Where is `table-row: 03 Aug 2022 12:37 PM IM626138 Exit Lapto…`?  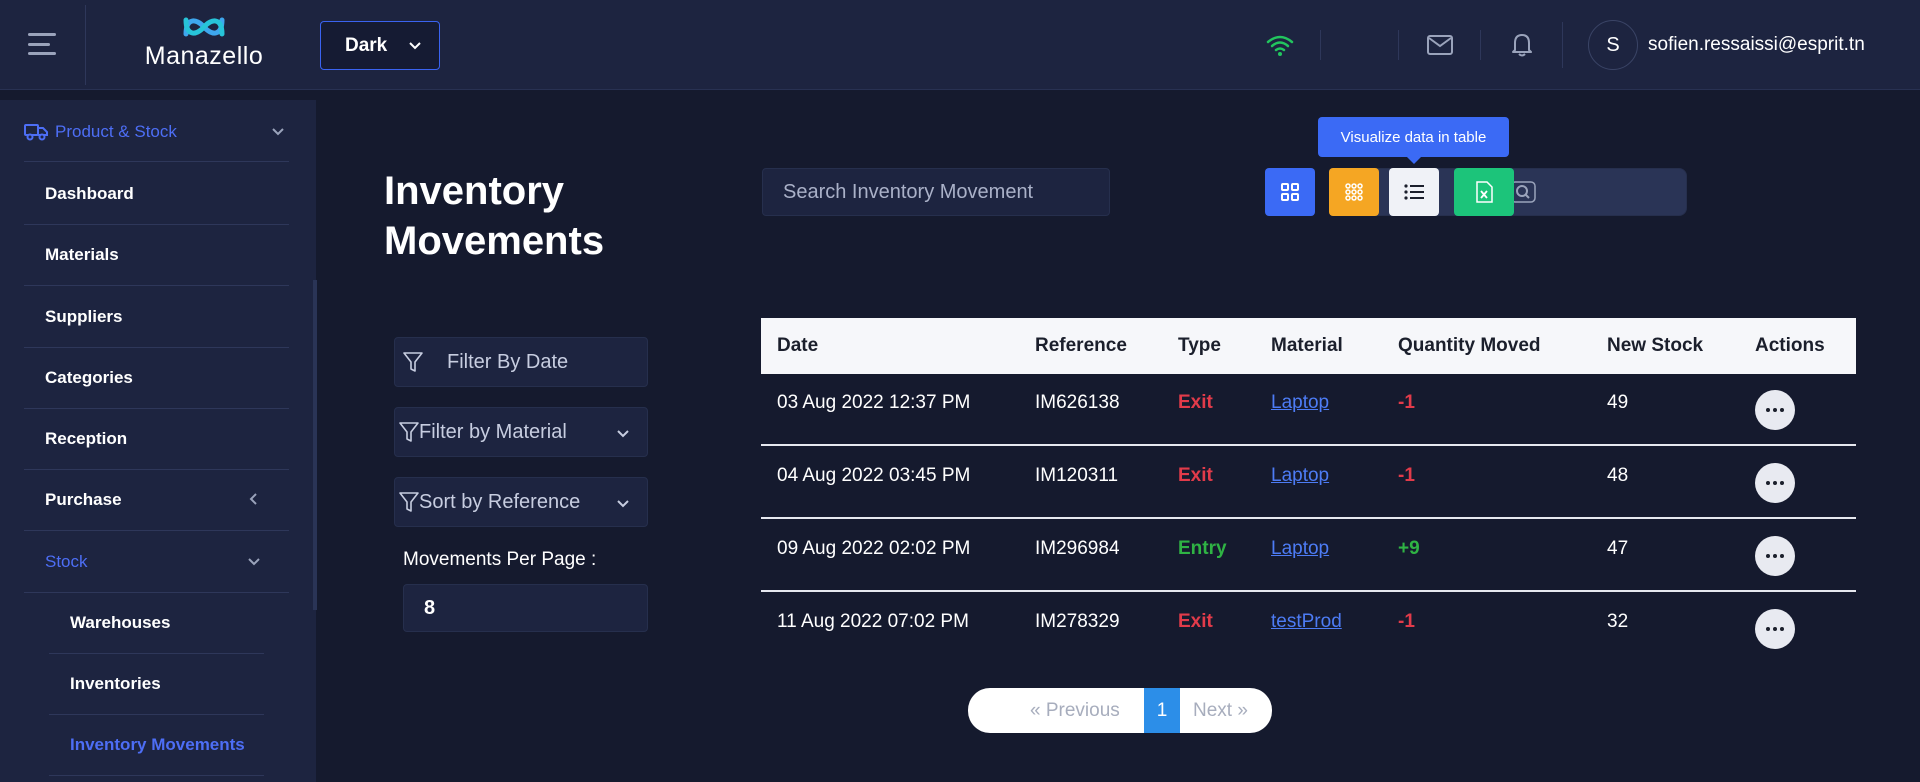
table-row: 03 Aug 2022 12:37 PM IM626138 Exit Lapto… is located at coordinates (1308, 410).